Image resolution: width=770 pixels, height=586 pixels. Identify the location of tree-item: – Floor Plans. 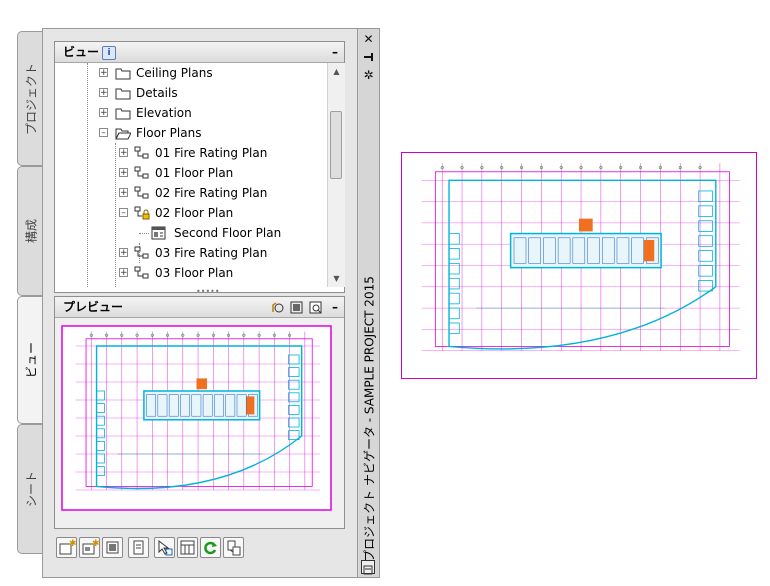
(191, 133).